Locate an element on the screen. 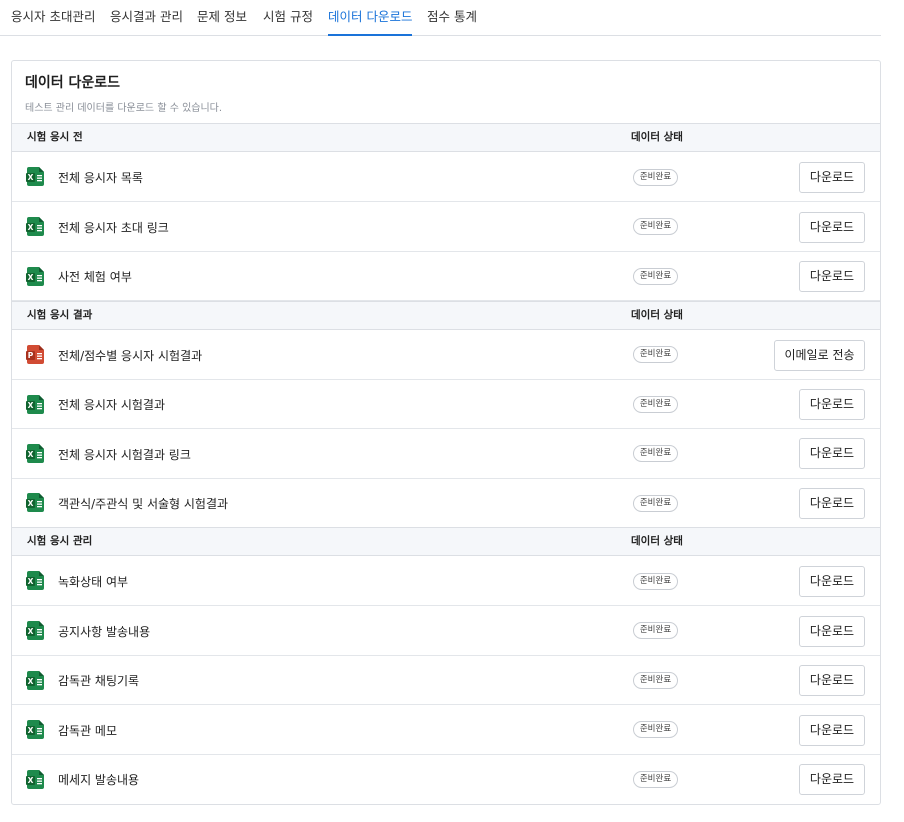 The height and width of the screenshot is (822, 904). tab-score-statistics: 점수 통계 is located at coordinates (452, 17).